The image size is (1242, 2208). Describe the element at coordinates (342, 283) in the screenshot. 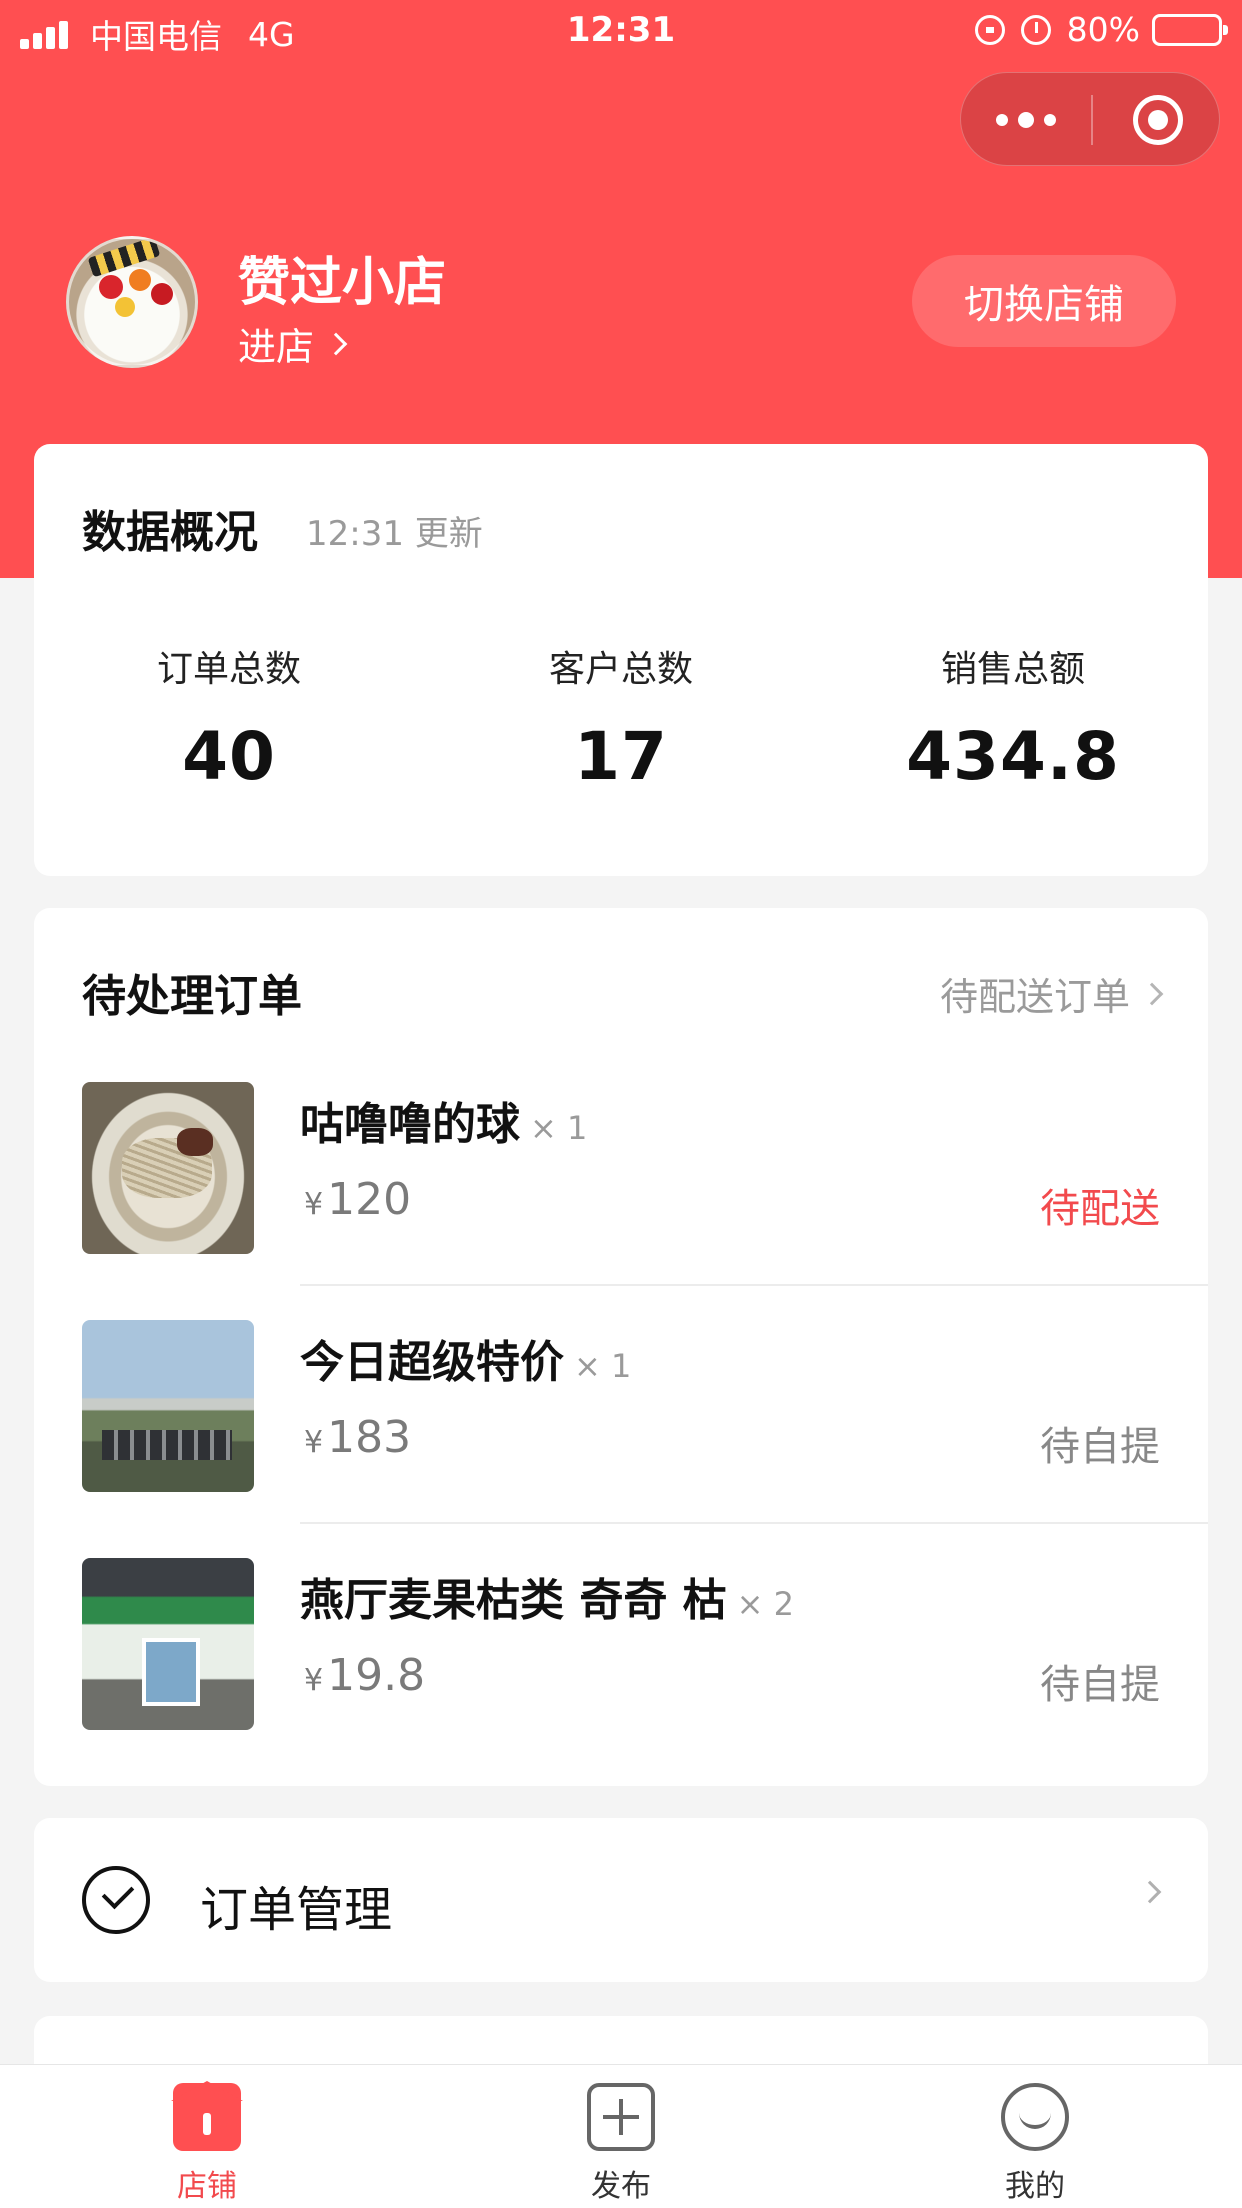

I see `shop-name: 赞过小店` at that location.